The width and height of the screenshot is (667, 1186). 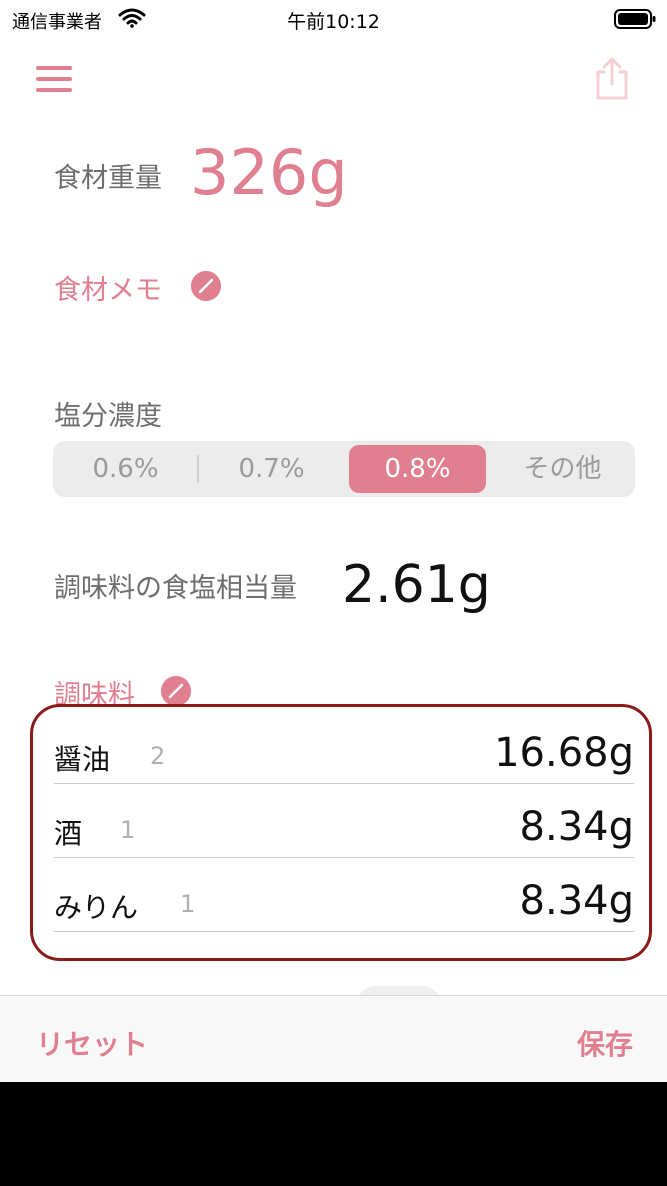 What do you see at coordinates (206, 286) in the screenshot?
I see `edit-memo-icon` at bounding box center [206, 286].